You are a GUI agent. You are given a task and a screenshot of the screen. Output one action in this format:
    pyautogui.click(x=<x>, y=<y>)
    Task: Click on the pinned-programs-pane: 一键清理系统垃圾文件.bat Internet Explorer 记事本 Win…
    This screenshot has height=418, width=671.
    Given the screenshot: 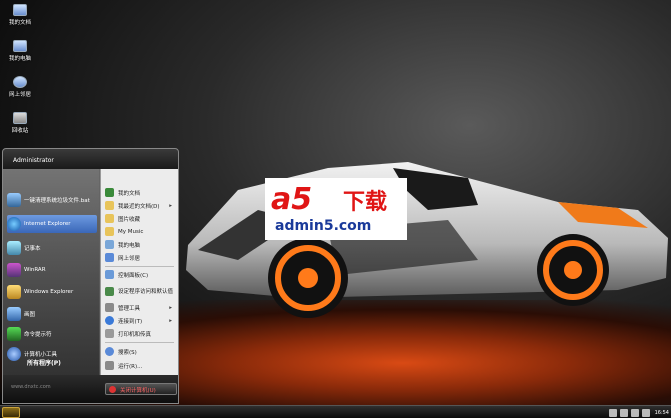 What is the action you would take?
    pyautogui.click(x=51, y=272)
    